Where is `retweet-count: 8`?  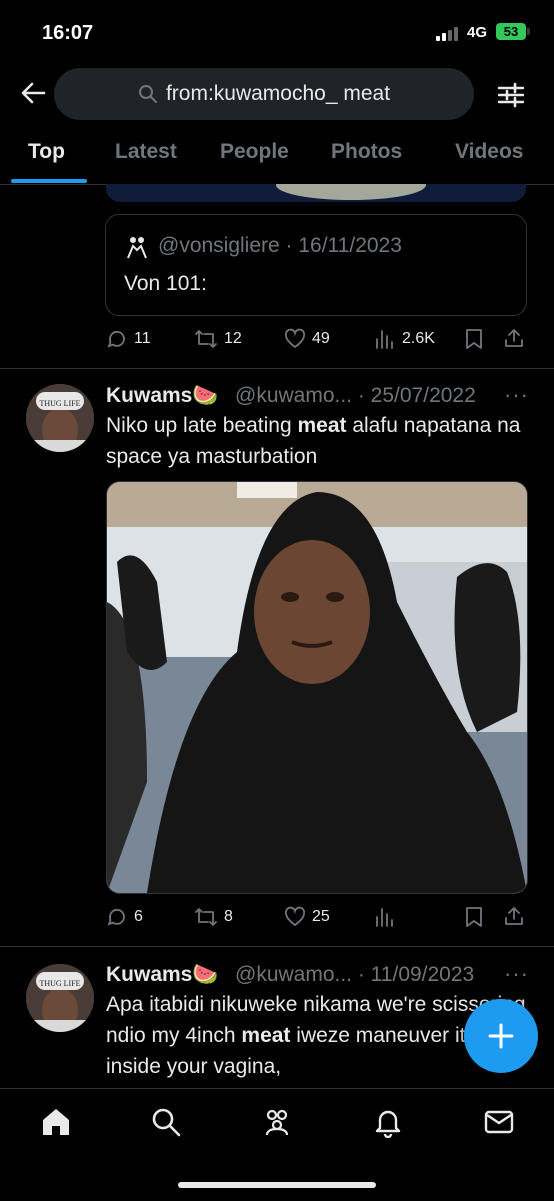
retweet-count: 8 is located at coordinates (228, 916).